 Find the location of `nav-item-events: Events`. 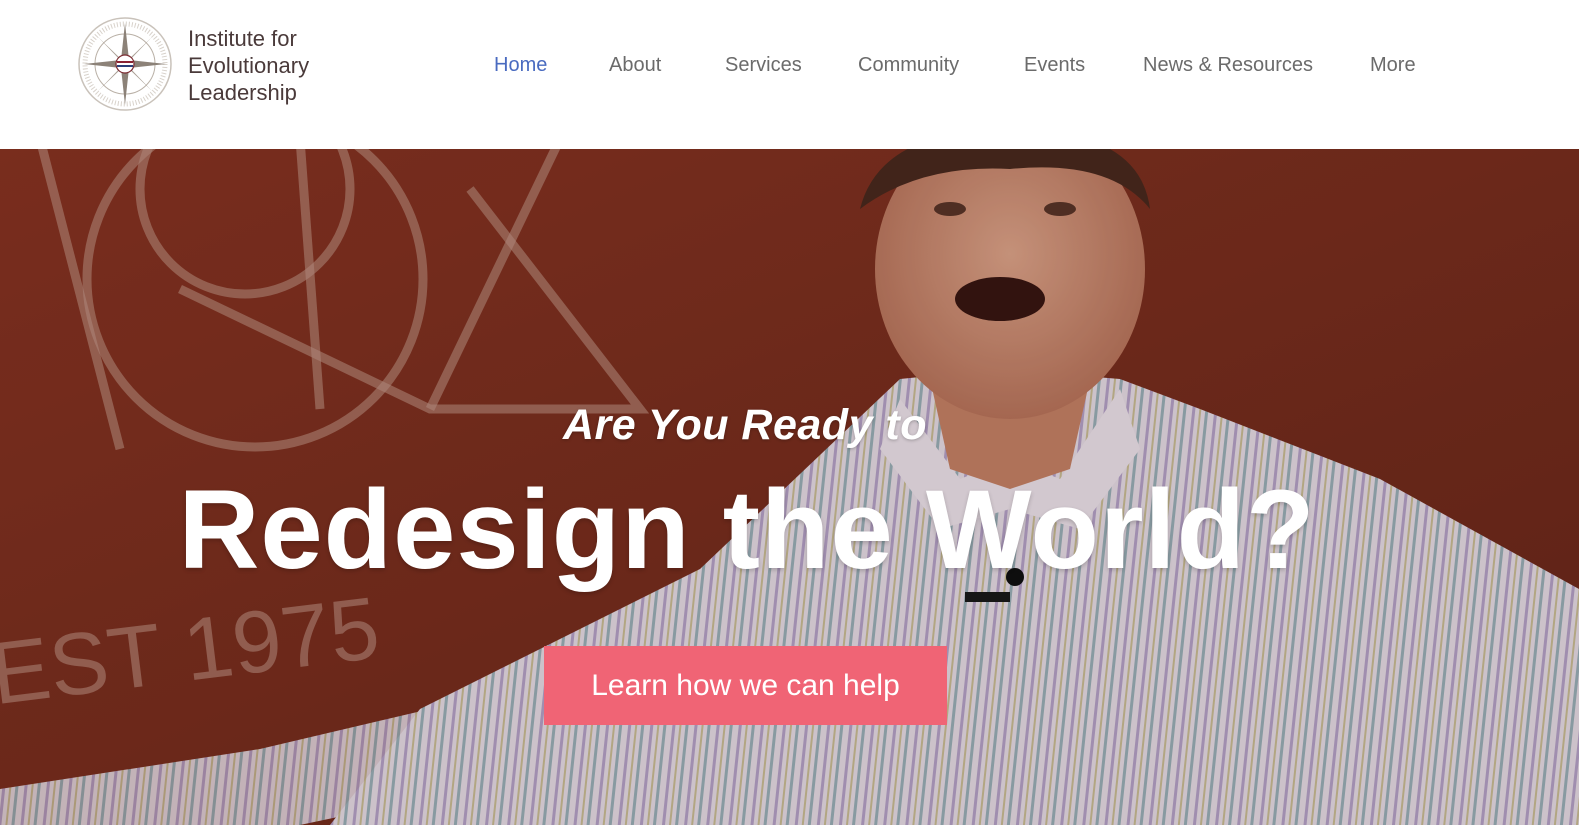

nav-item-events: Events is located at coordinates (1054, 65).